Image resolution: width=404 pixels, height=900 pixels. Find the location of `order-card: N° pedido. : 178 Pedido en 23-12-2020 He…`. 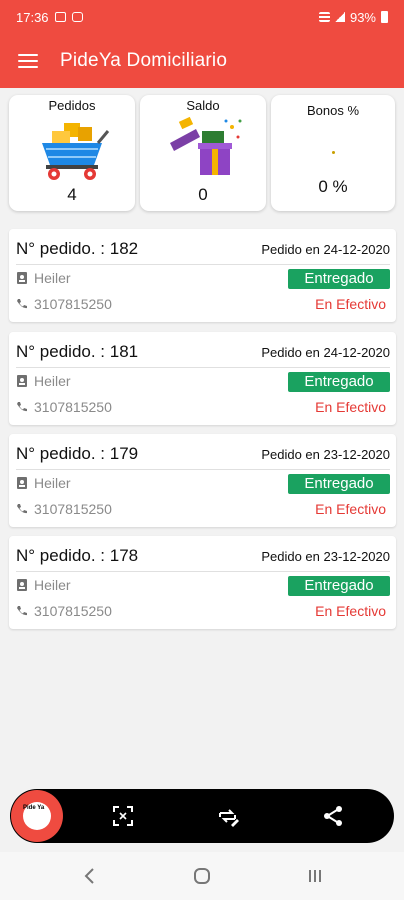

order-card: N° pedido. : 178 Pedido en 23-12-2020 He… is located at coordinates (202, 582).